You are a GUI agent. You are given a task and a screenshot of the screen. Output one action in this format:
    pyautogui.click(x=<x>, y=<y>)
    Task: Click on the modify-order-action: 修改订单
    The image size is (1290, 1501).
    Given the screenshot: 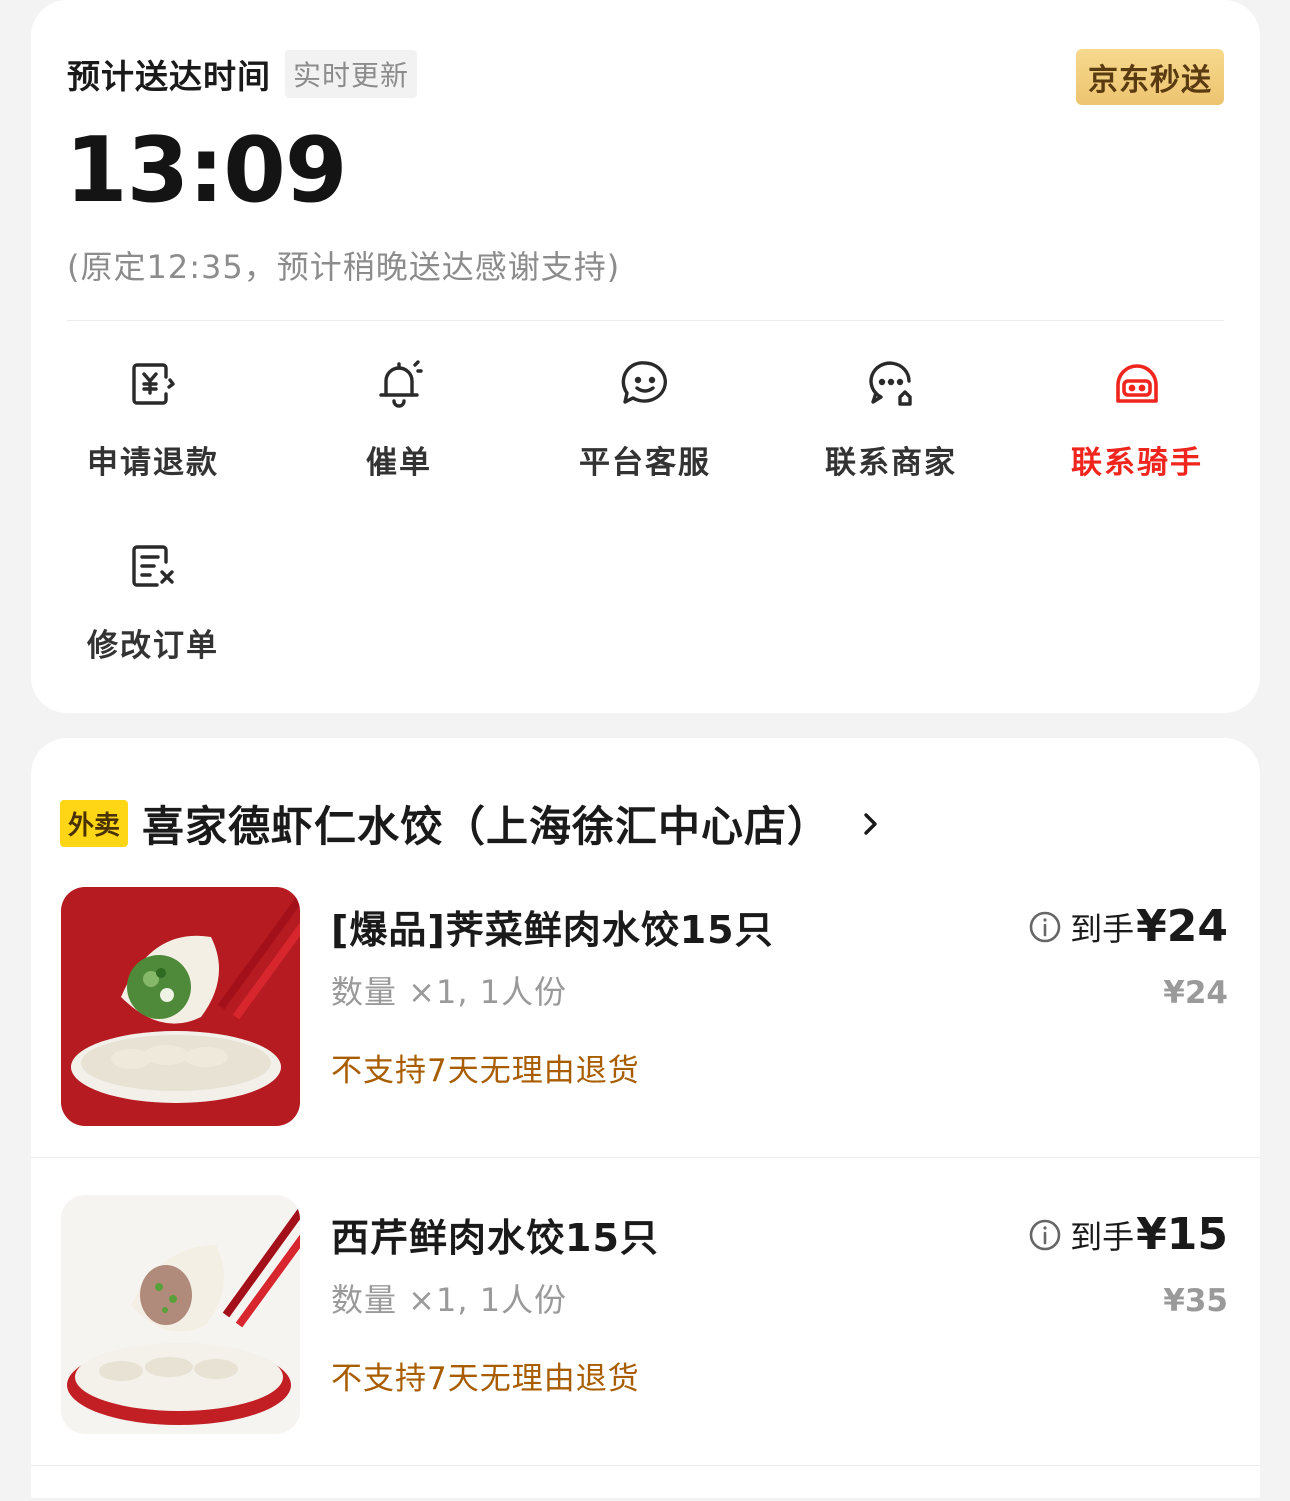 What is the action you would take?
    pyautogui.click(x=153, y=602)
    